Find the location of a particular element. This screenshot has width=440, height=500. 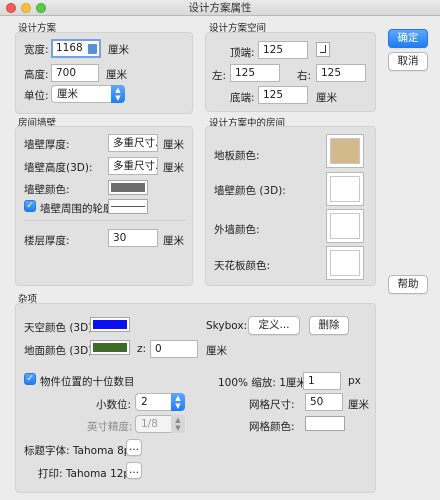

width-input: 1168 is located at coordinates (76, 48).